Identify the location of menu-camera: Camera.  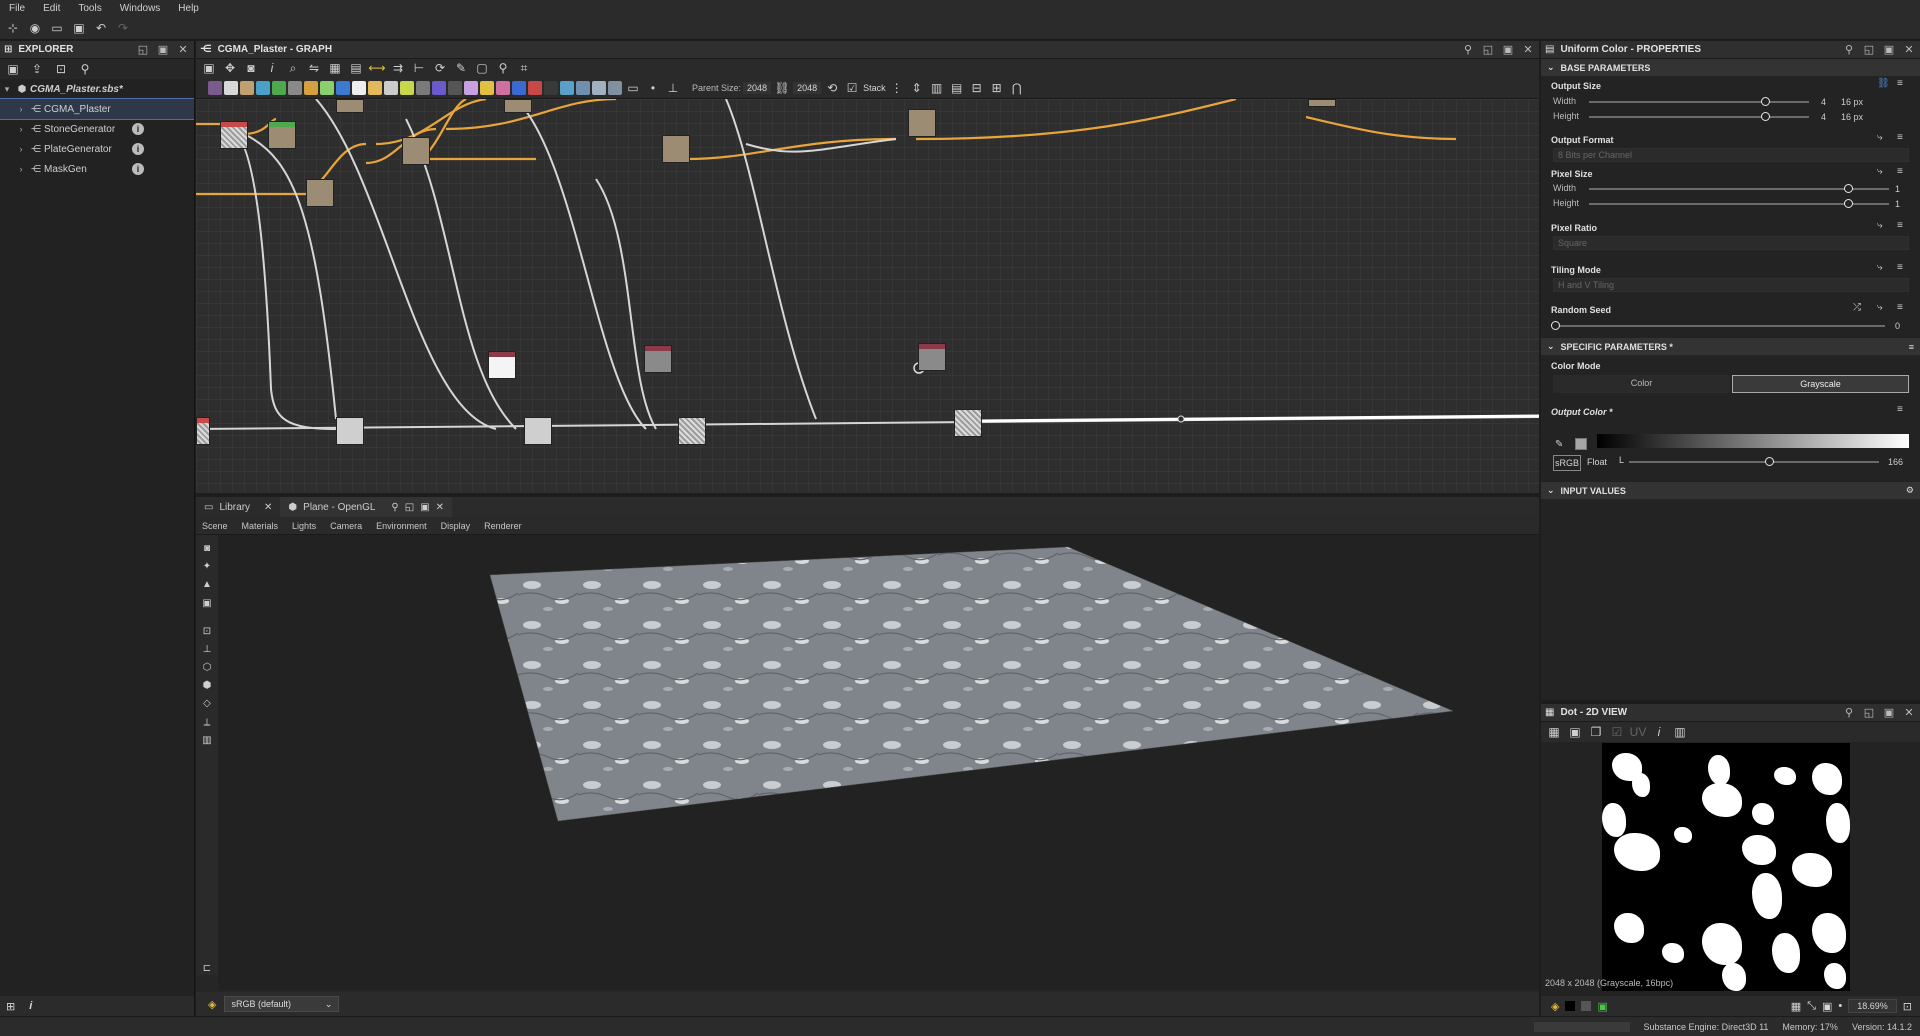
(346, 526).